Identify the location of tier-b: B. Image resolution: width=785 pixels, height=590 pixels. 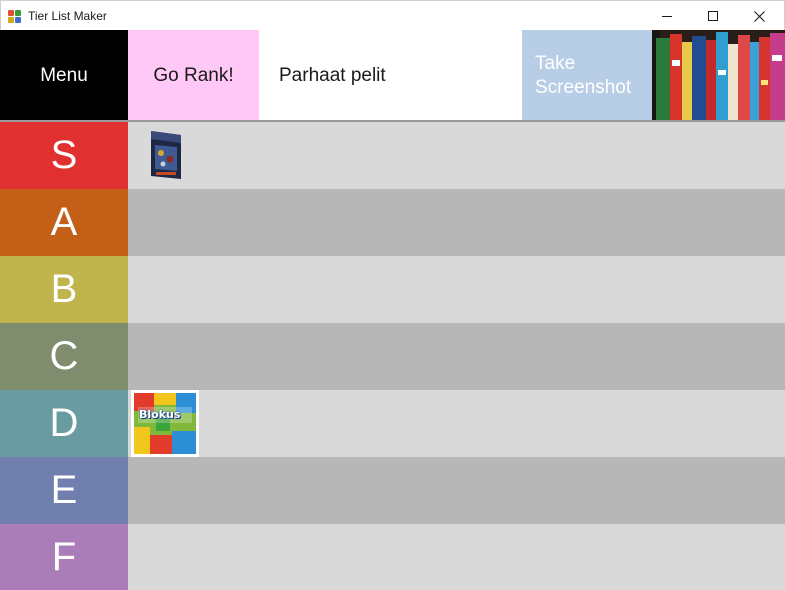
(392, 289).